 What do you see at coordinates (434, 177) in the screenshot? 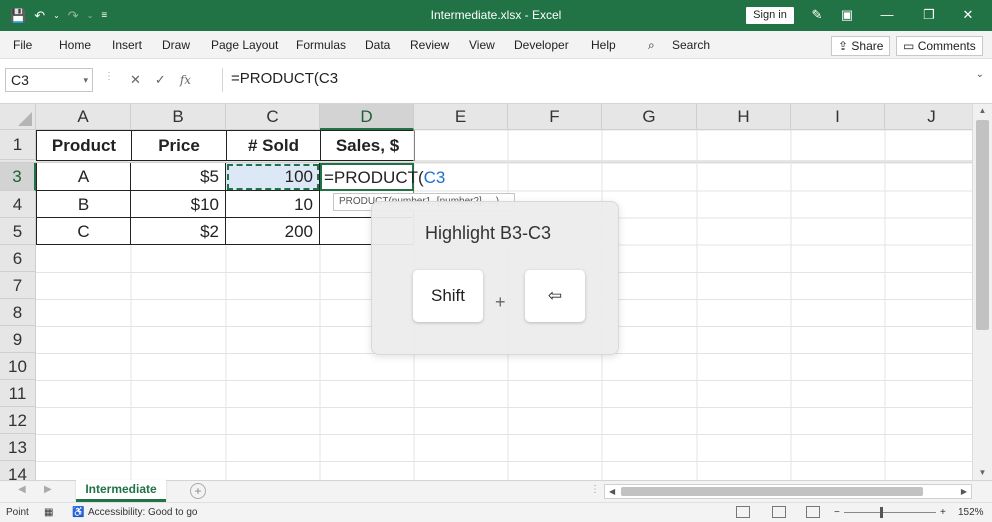
I see `edit-formula-reference: C3` at bounding box center [434, 177].